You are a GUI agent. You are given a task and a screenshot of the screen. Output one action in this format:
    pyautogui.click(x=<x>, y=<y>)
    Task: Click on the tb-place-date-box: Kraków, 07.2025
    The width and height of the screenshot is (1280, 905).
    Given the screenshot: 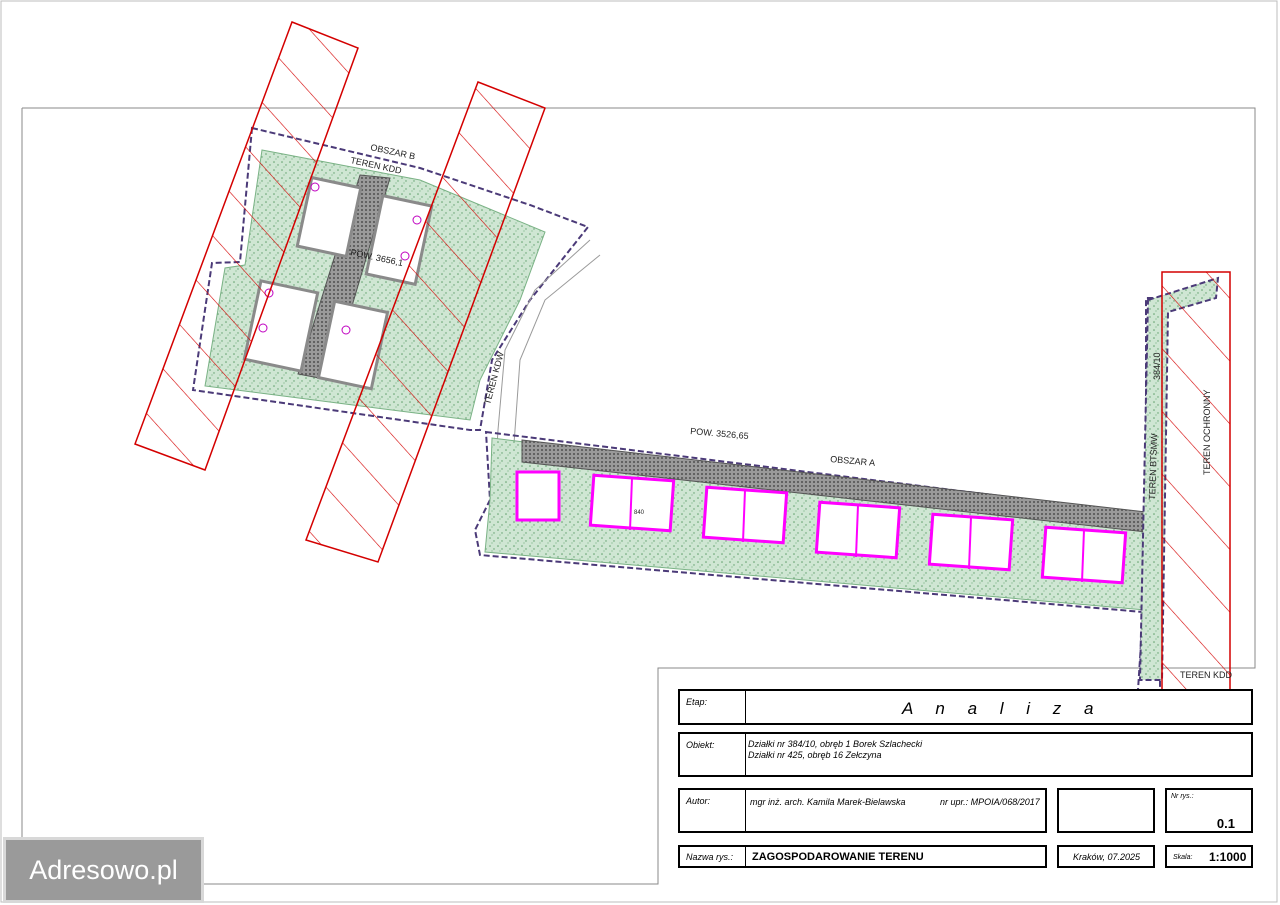 What is the action you would take?
    pyautogui.click(x=1106, y=856)
    